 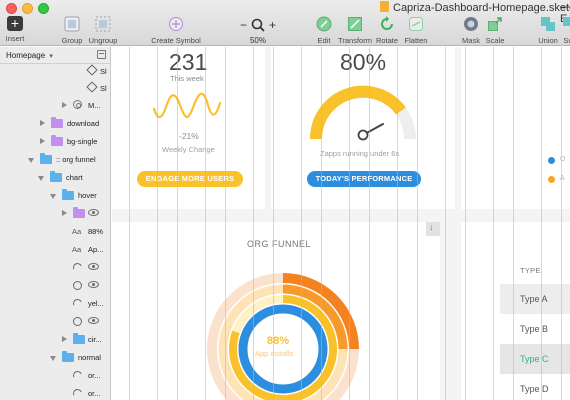 I want to click on group-button: Group, so click(x=72, y=30).